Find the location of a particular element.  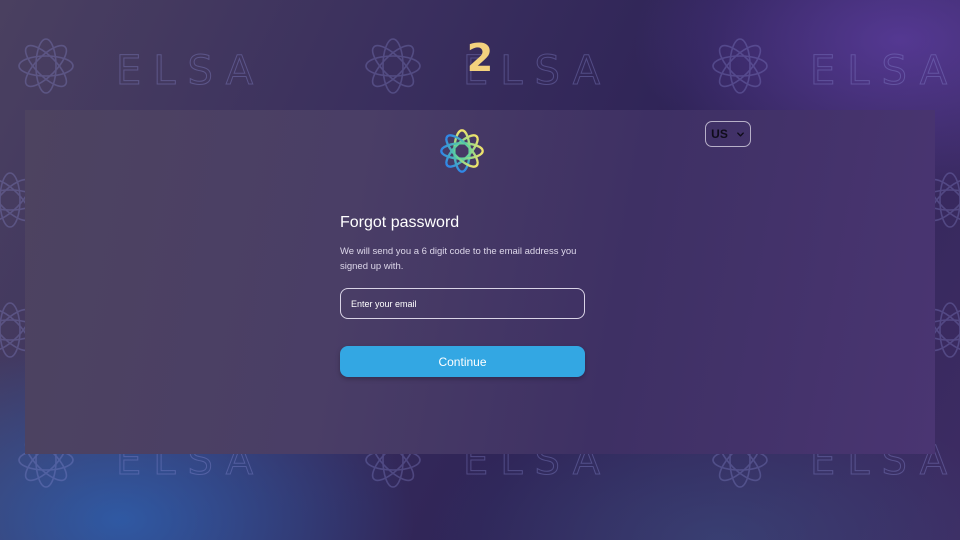

locale-selector: US is located at coordinates (728, 134).